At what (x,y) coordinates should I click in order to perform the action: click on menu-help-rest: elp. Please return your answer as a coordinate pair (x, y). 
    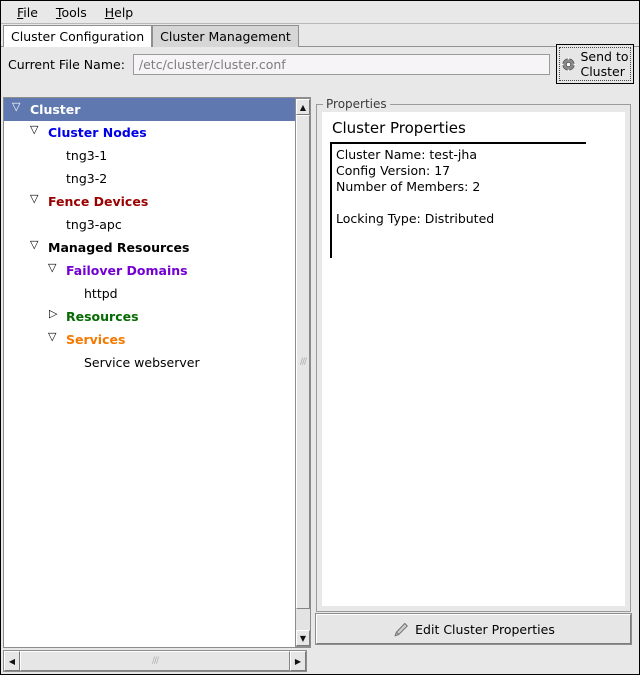
    Looking at the image, I should click on (124, 12).